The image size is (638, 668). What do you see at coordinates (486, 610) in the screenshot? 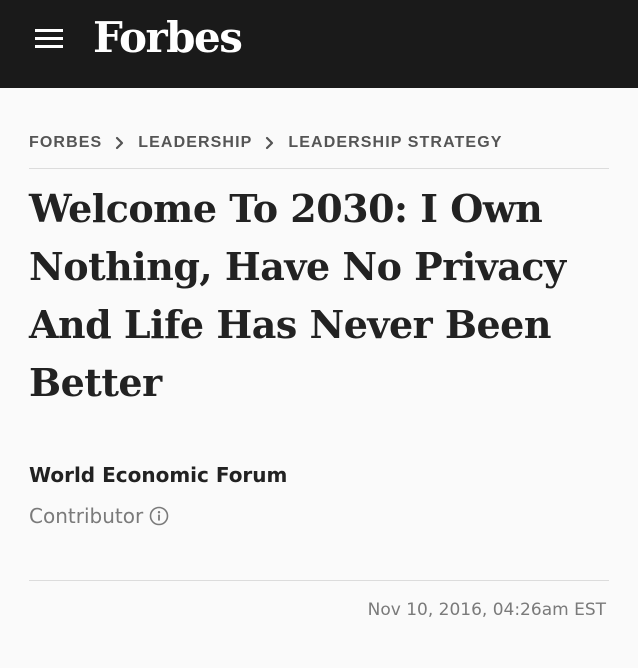
I see `publish-date: Nov 10, 2016, 04:26am EST` at bounding box center [486, 610].